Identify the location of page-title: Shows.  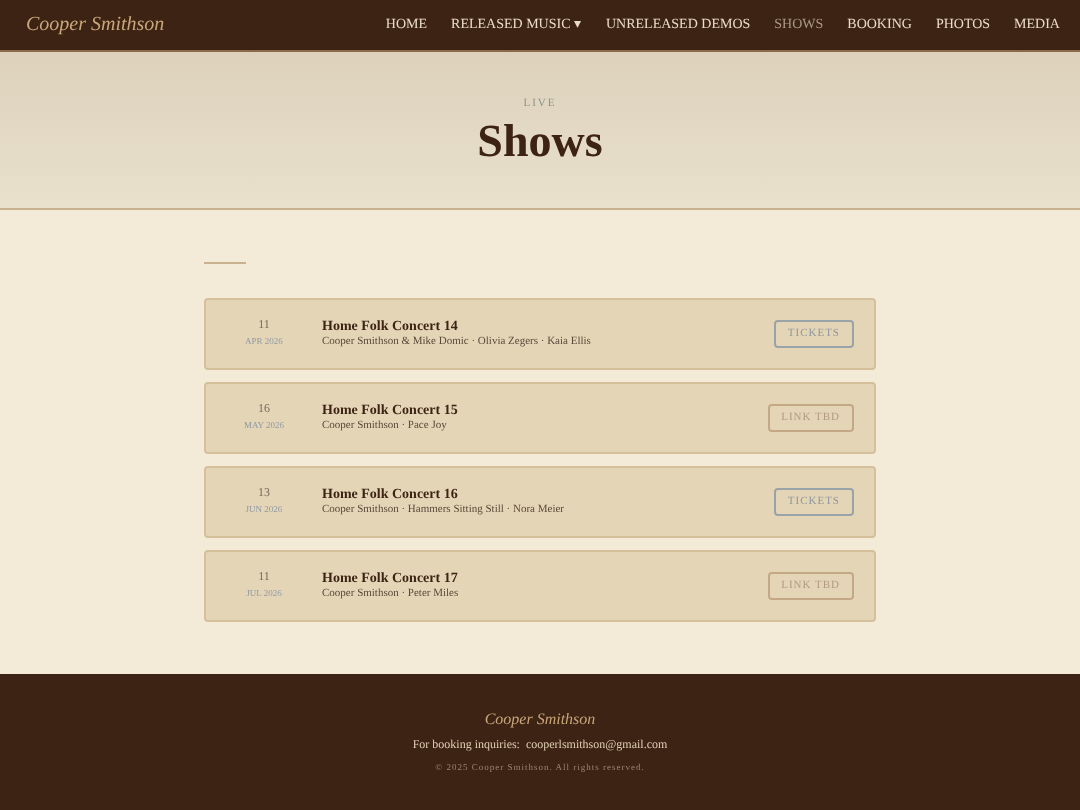
(540, 140).